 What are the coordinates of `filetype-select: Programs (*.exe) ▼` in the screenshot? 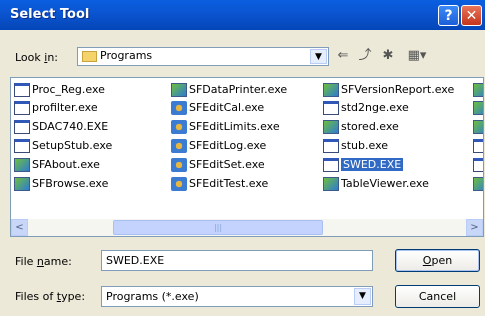 It's located at (237, 296).